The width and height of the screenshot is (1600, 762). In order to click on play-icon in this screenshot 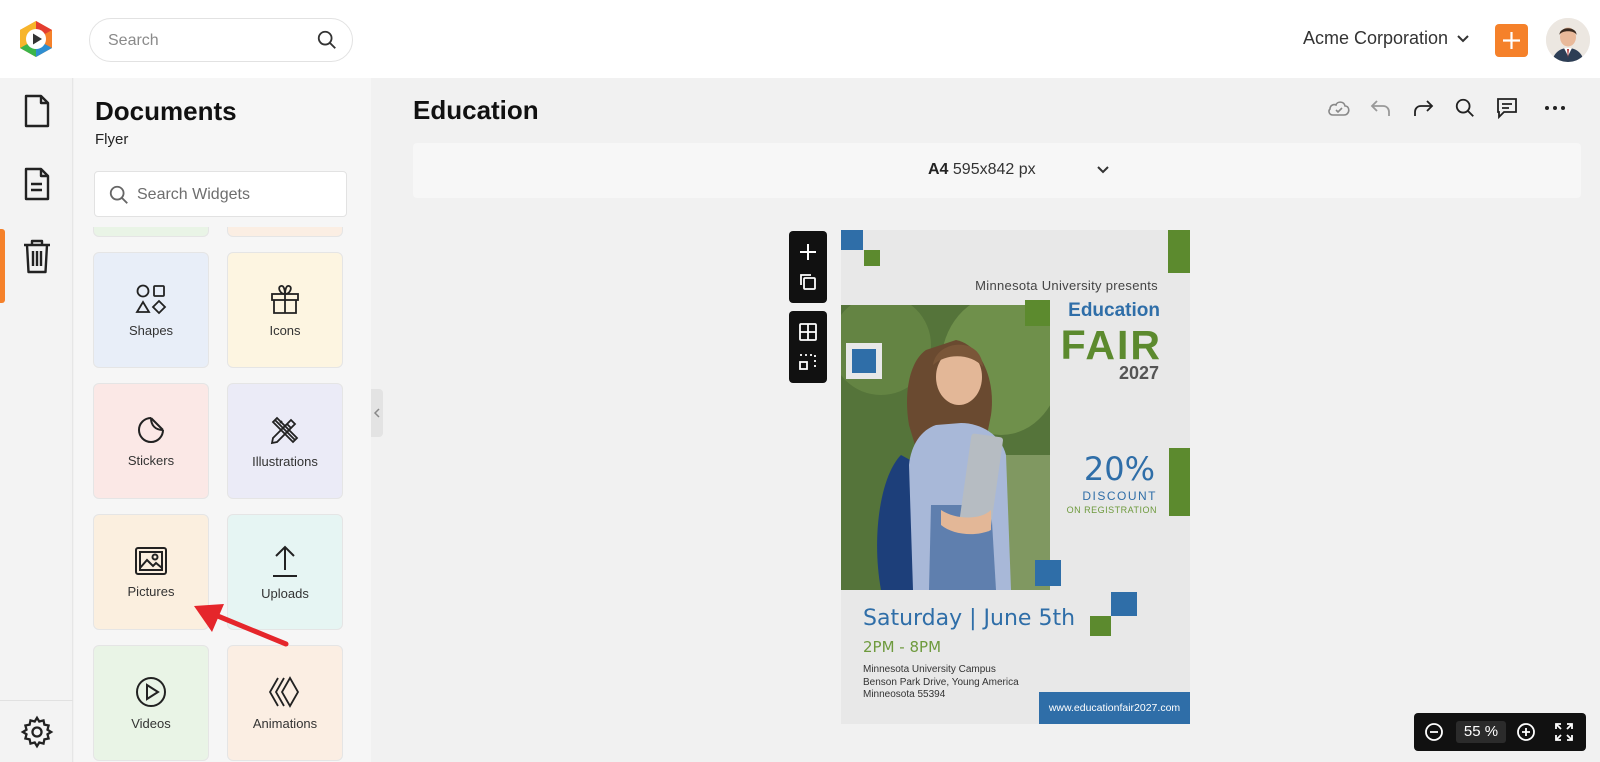, I will do `click(151, 691)`.